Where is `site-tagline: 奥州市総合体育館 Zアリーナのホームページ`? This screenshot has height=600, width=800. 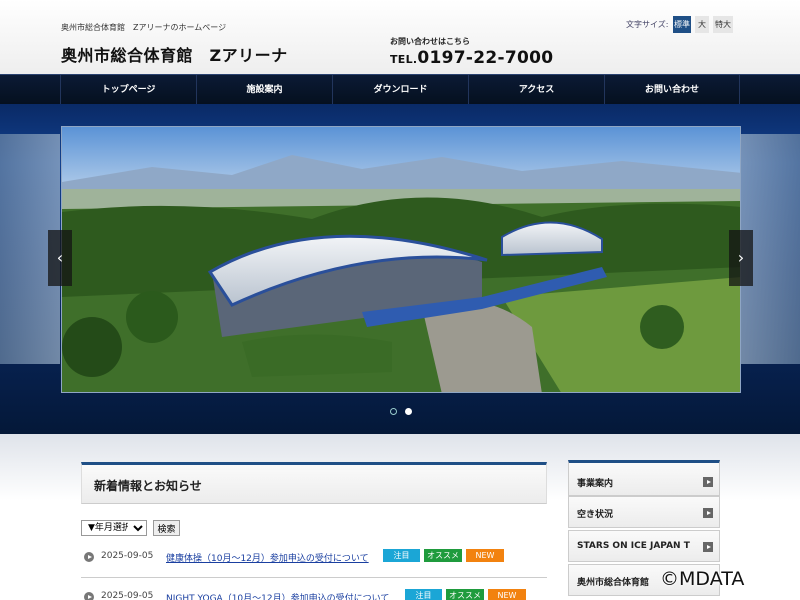
site-tagline: 奥州市総合体育館 Zアリーナのホームページ is located at coordinates (144, 27).